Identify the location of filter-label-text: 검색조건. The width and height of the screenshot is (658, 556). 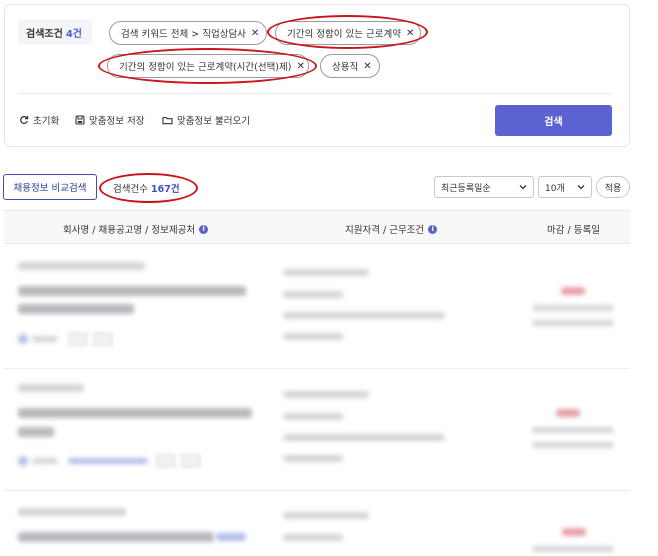
(44, 34).